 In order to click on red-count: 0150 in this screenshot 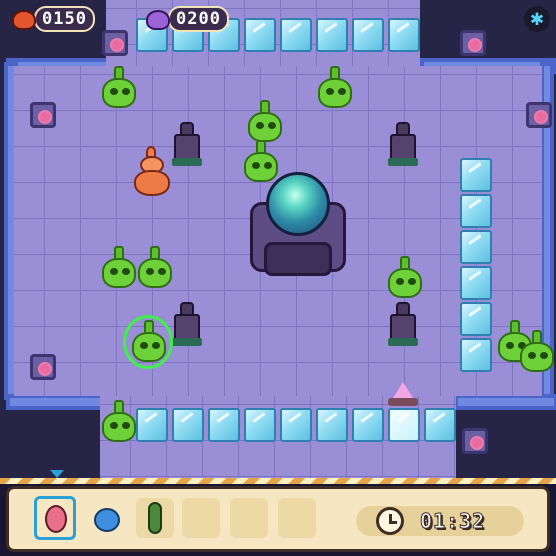, I will do `click(64, 19)`.